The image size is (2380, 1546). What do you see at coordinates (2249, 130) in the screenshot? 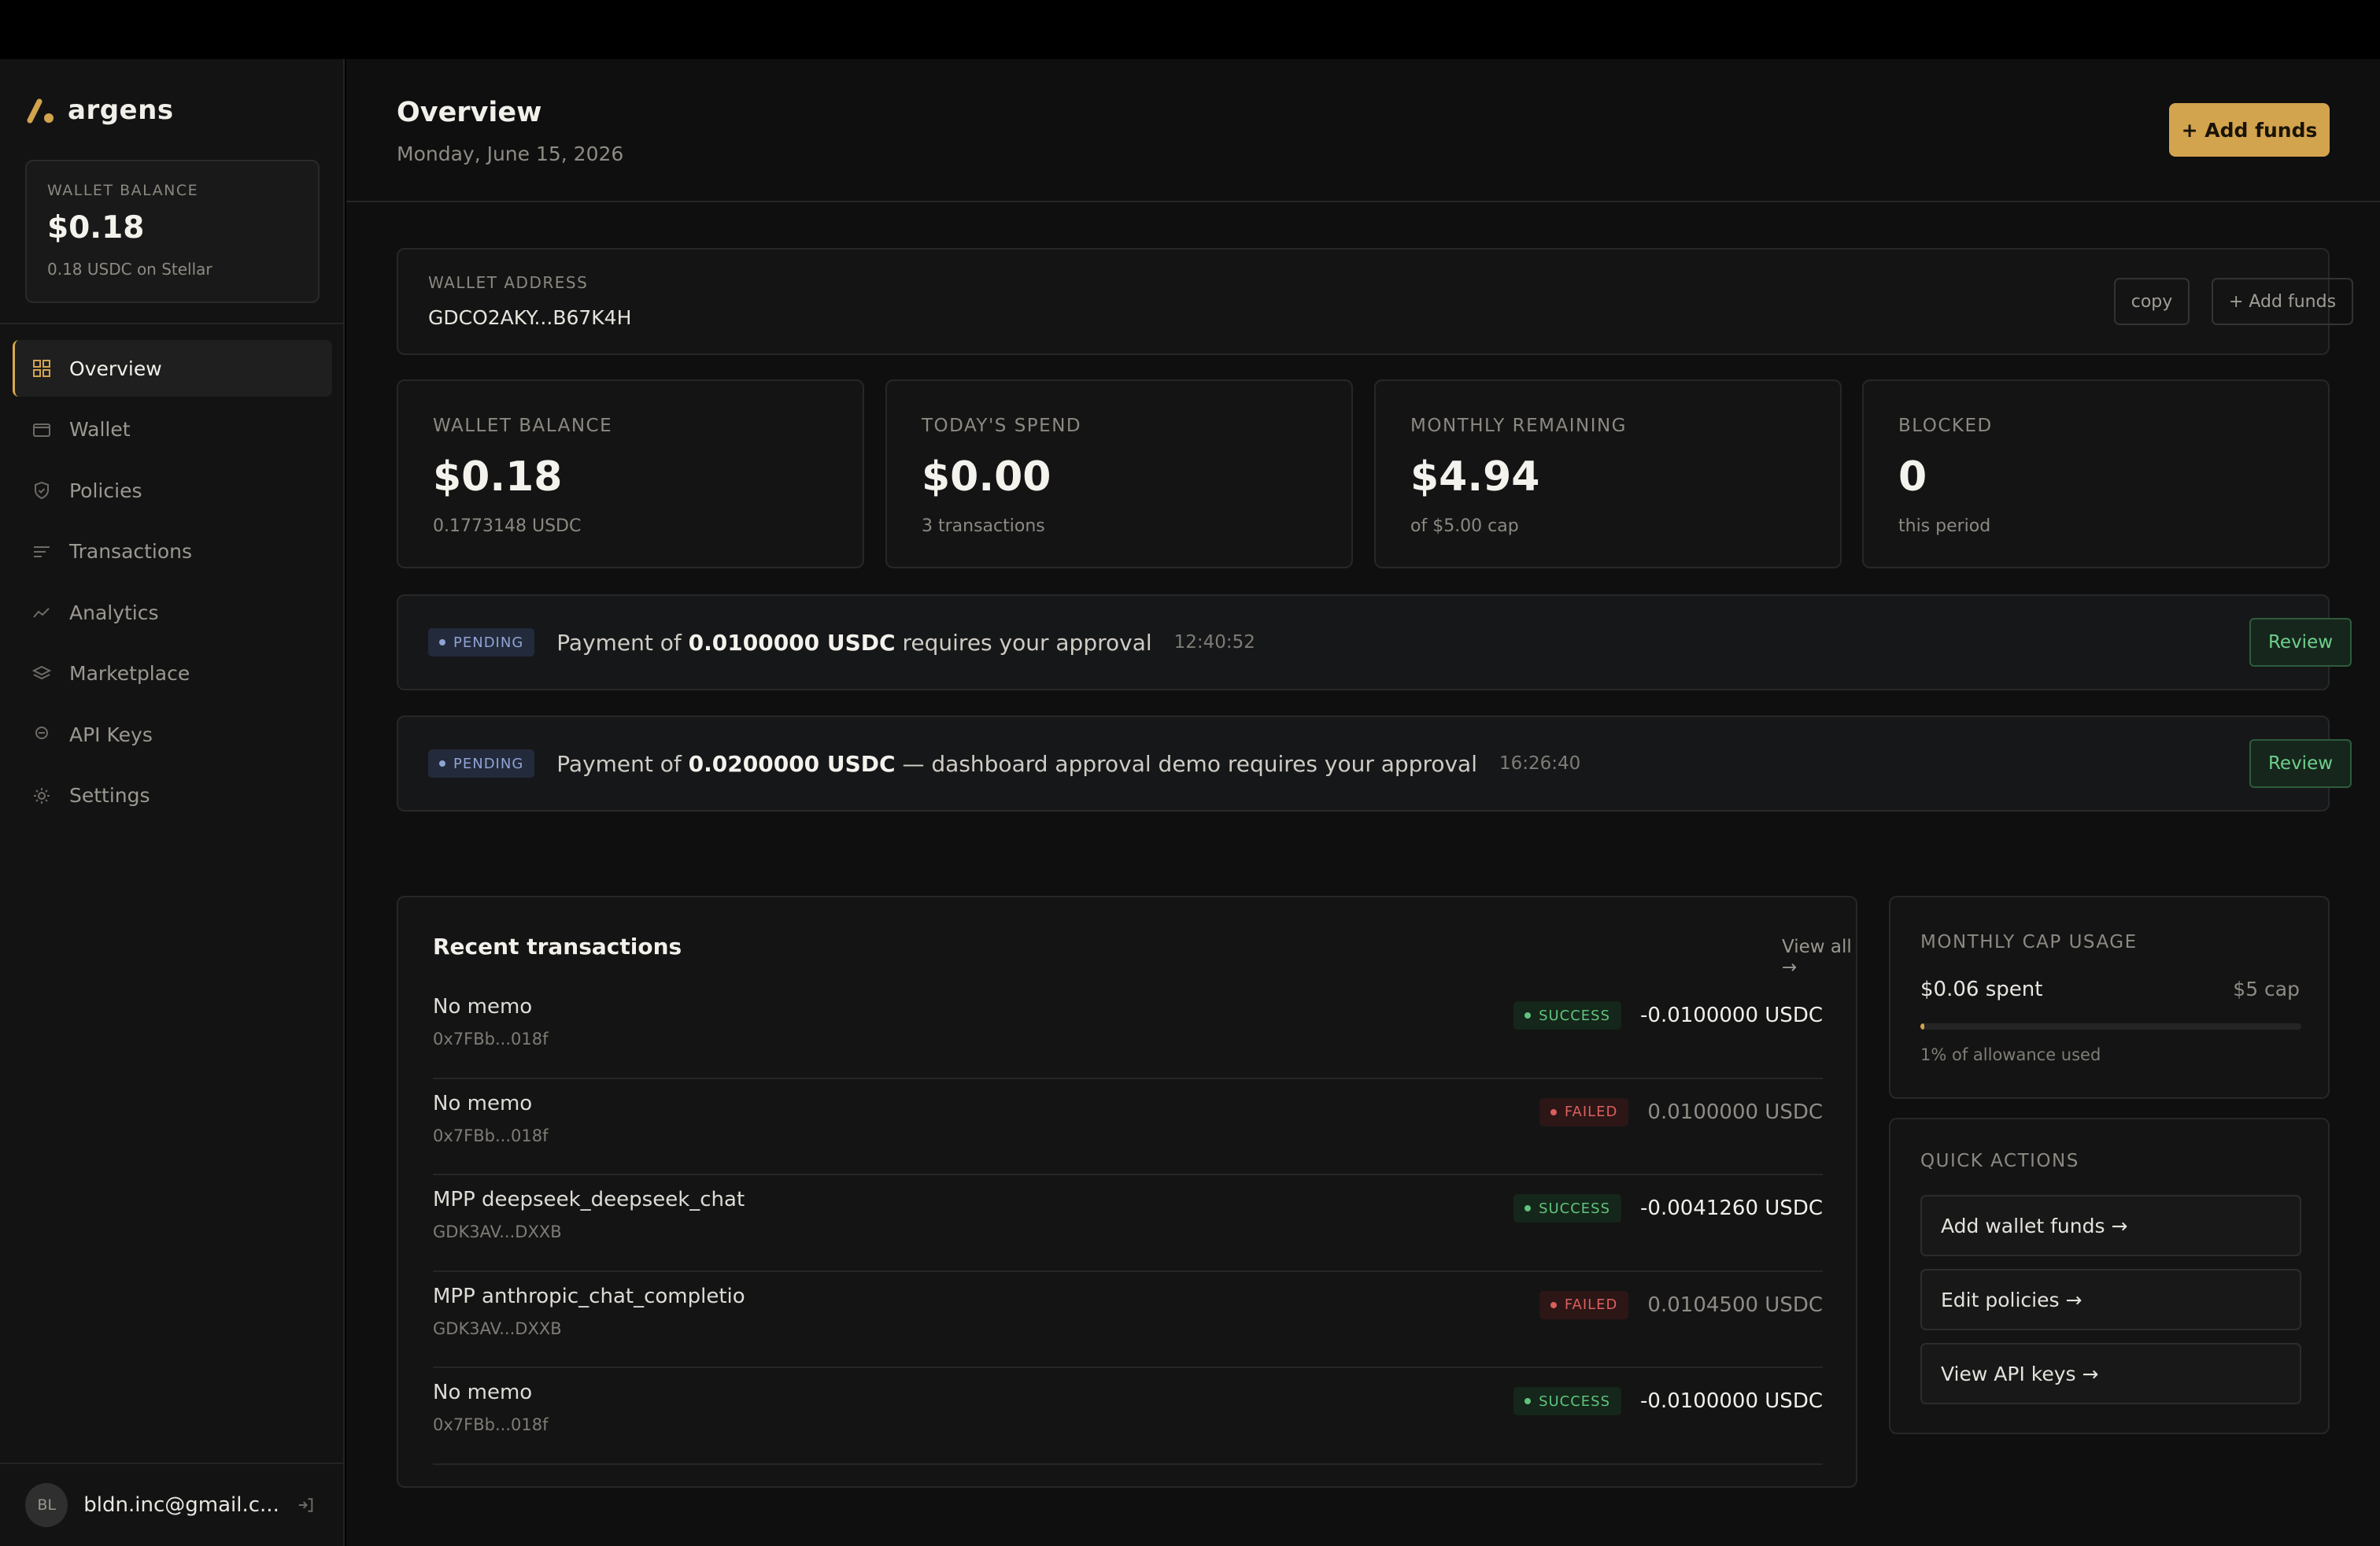
I see `add-funds-button: + Add funds` at bounding box center [2249, 130].